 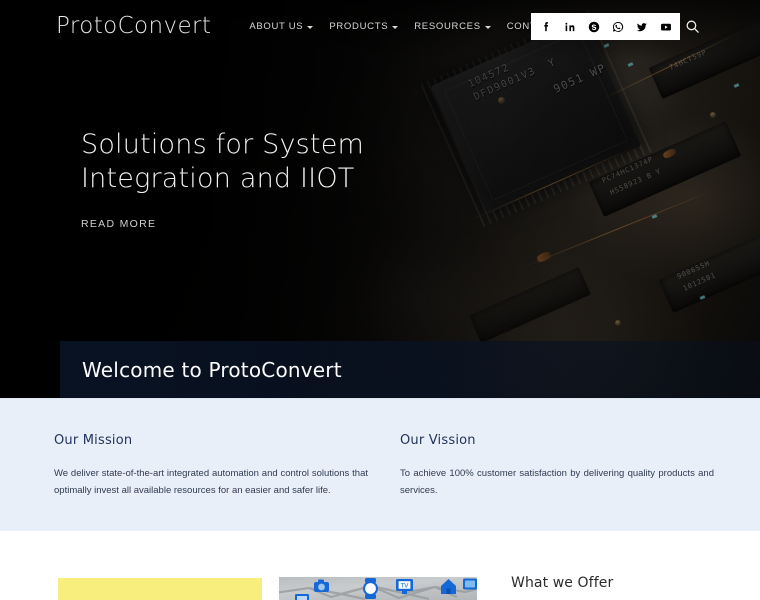 I want to click on facebook-icon, so click(x=545, y=26).